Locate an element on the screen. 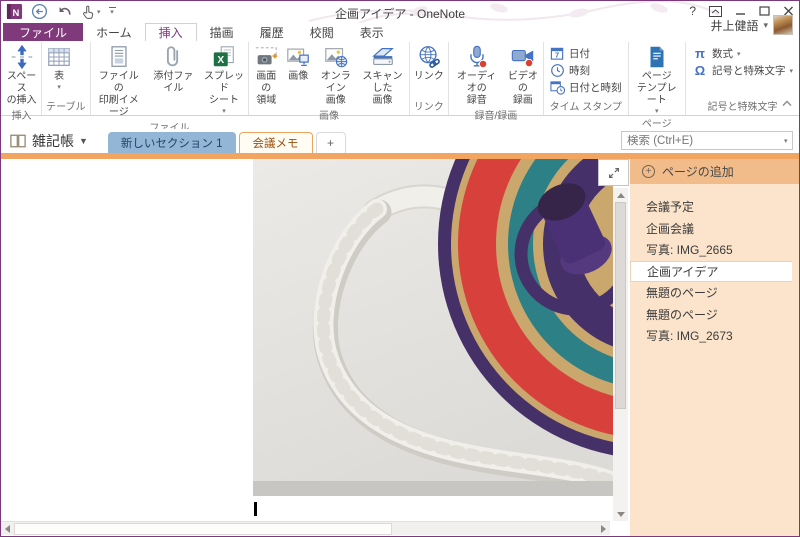 Image resolution: width=800 pixels, height=537 pixels. user-avatar is located at coordinates (783, 25).